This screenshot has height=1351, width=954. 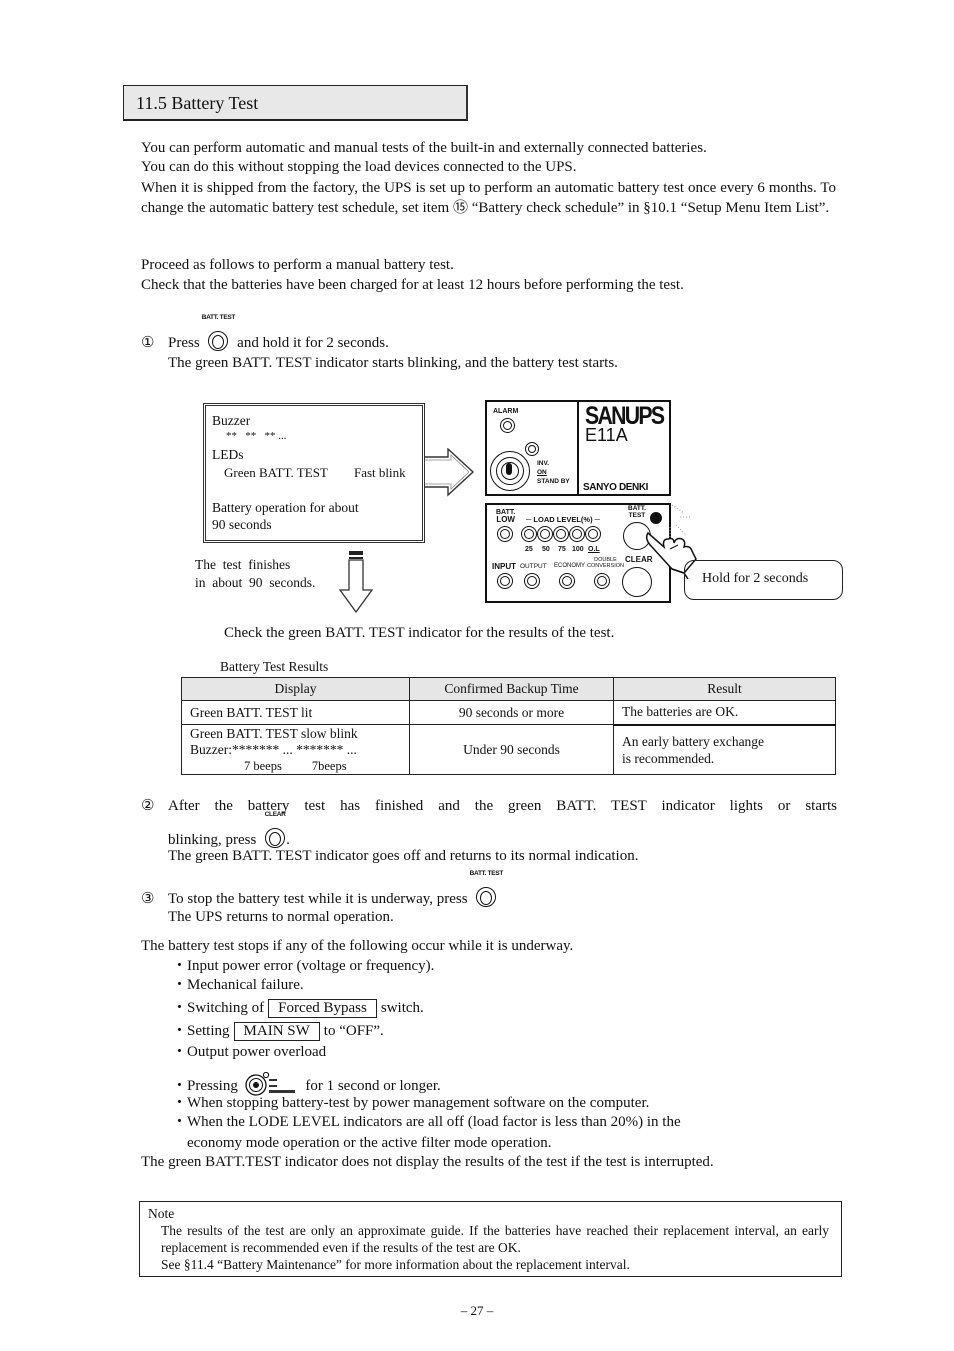 I want to click on section-title: 11.5 Battery Test, so click(x=197, y=103).